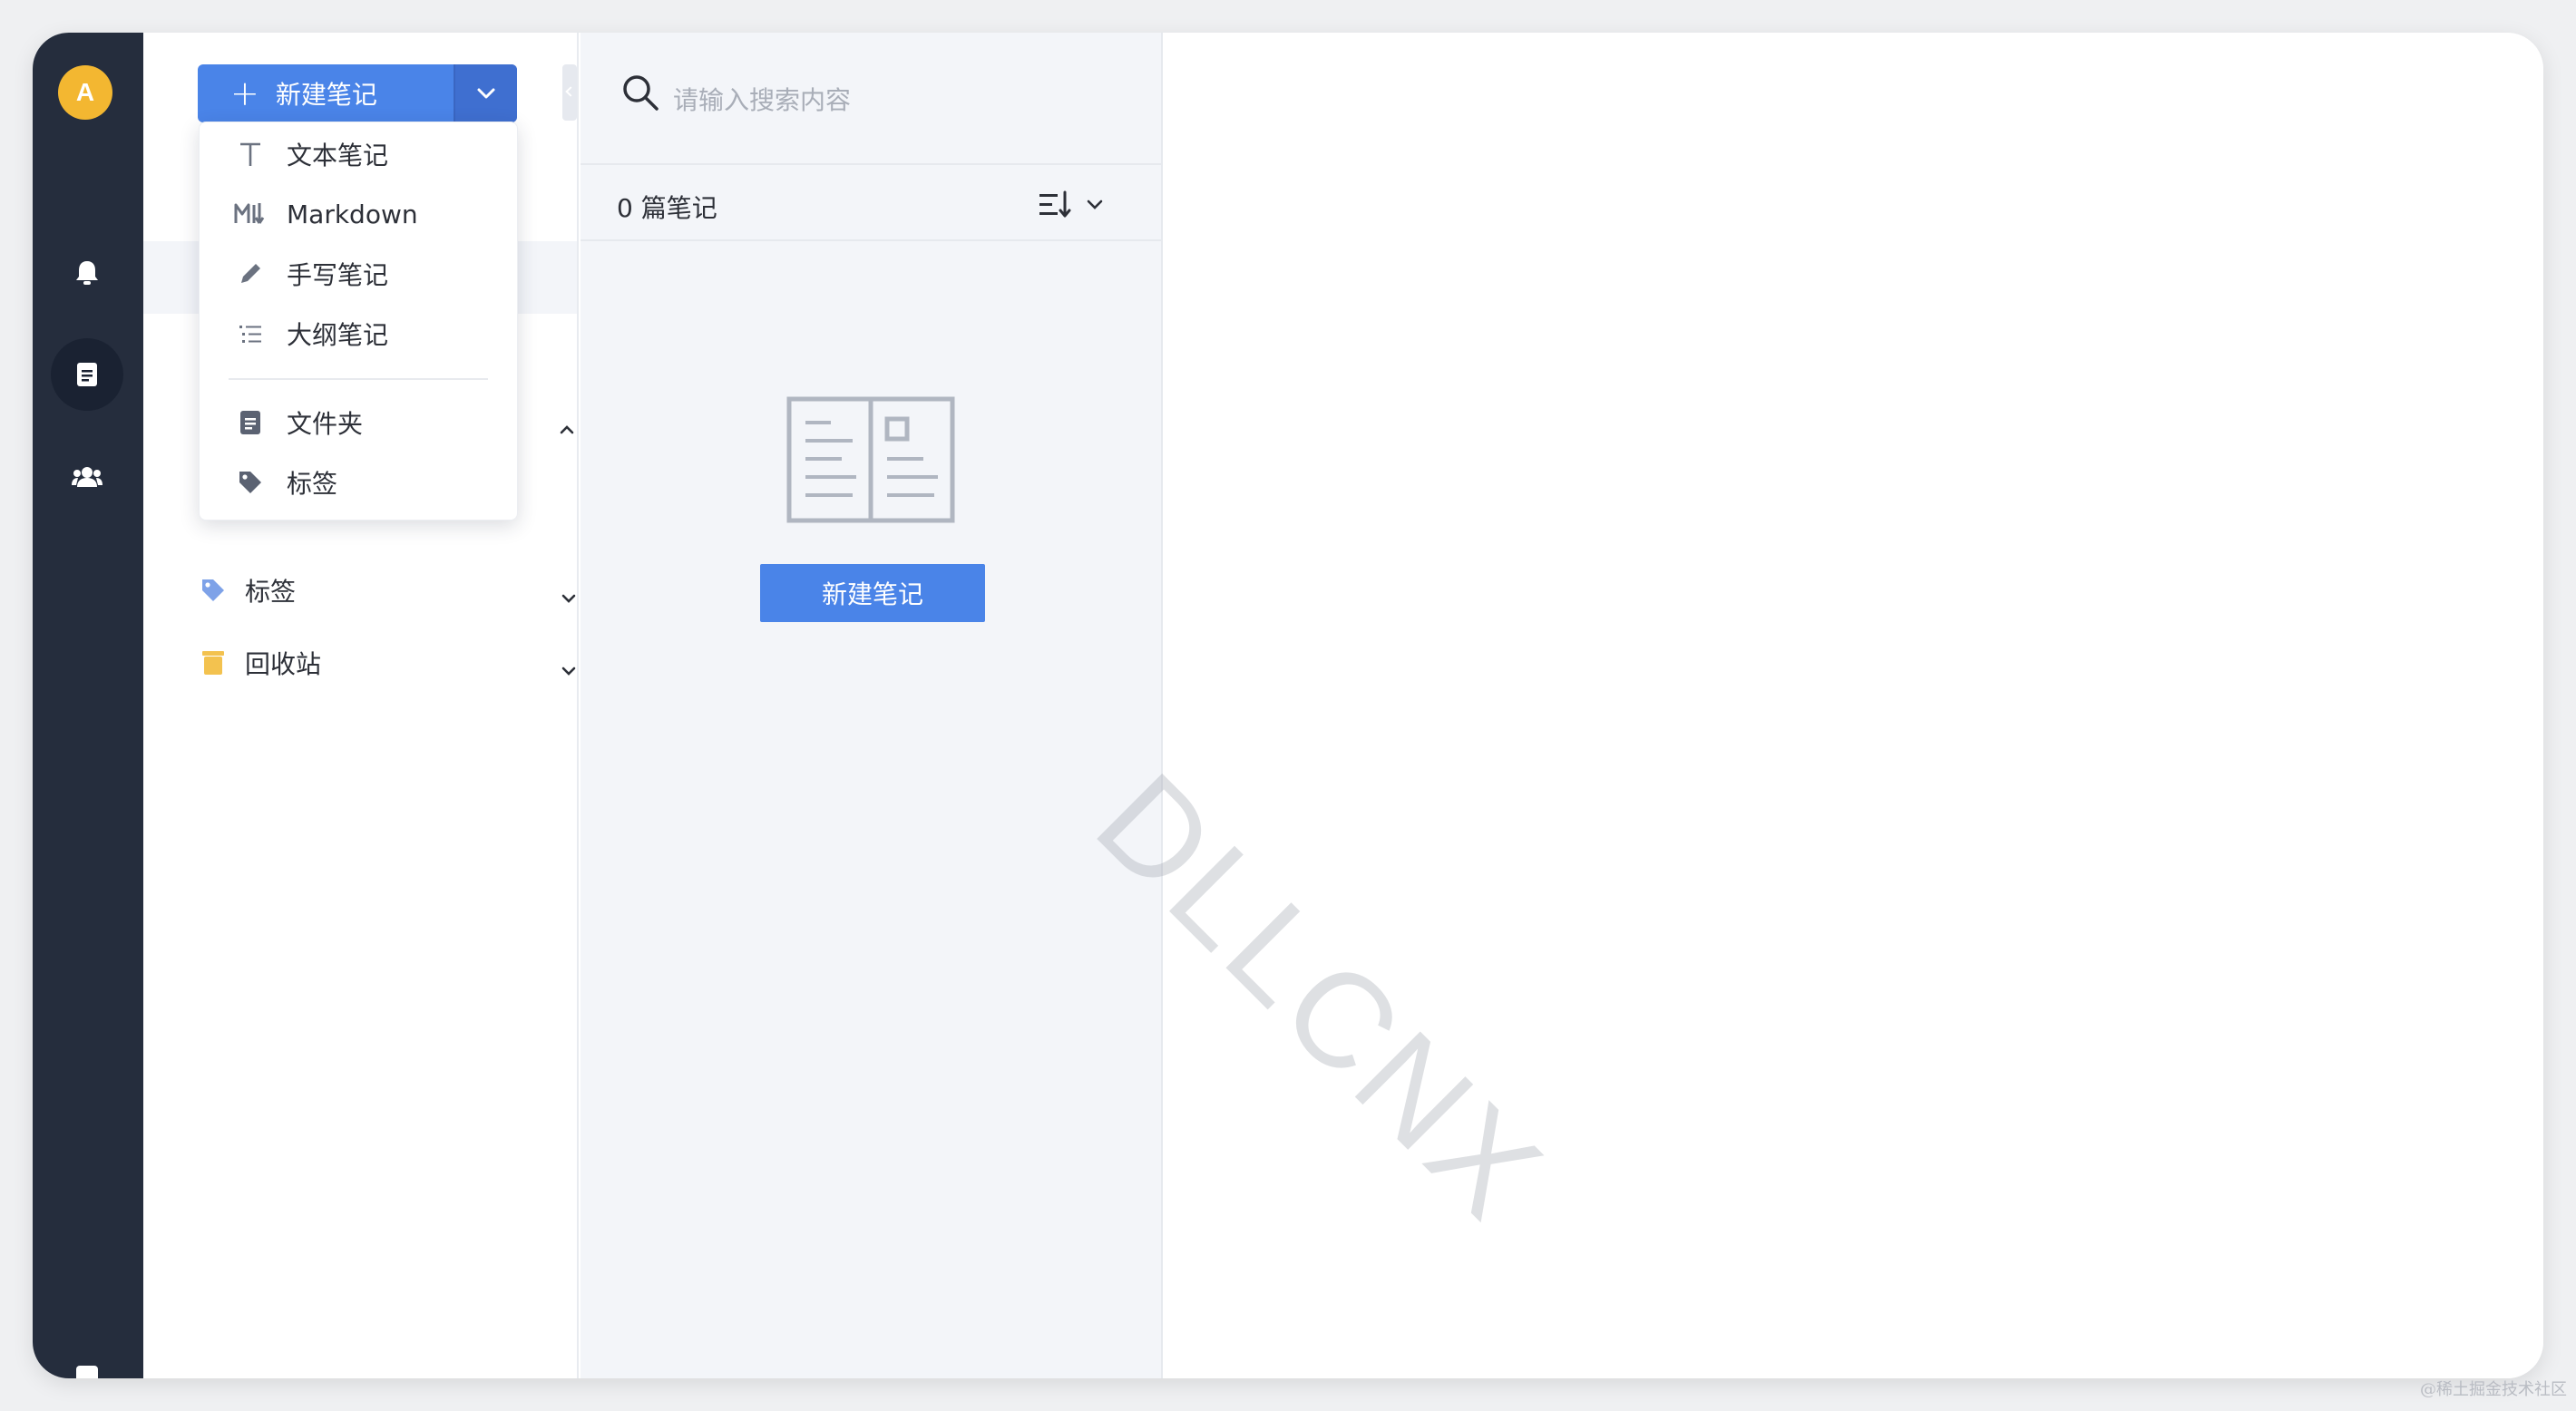  I want to click on empty-new-note-button: 新建笔记, so click(872, 593).